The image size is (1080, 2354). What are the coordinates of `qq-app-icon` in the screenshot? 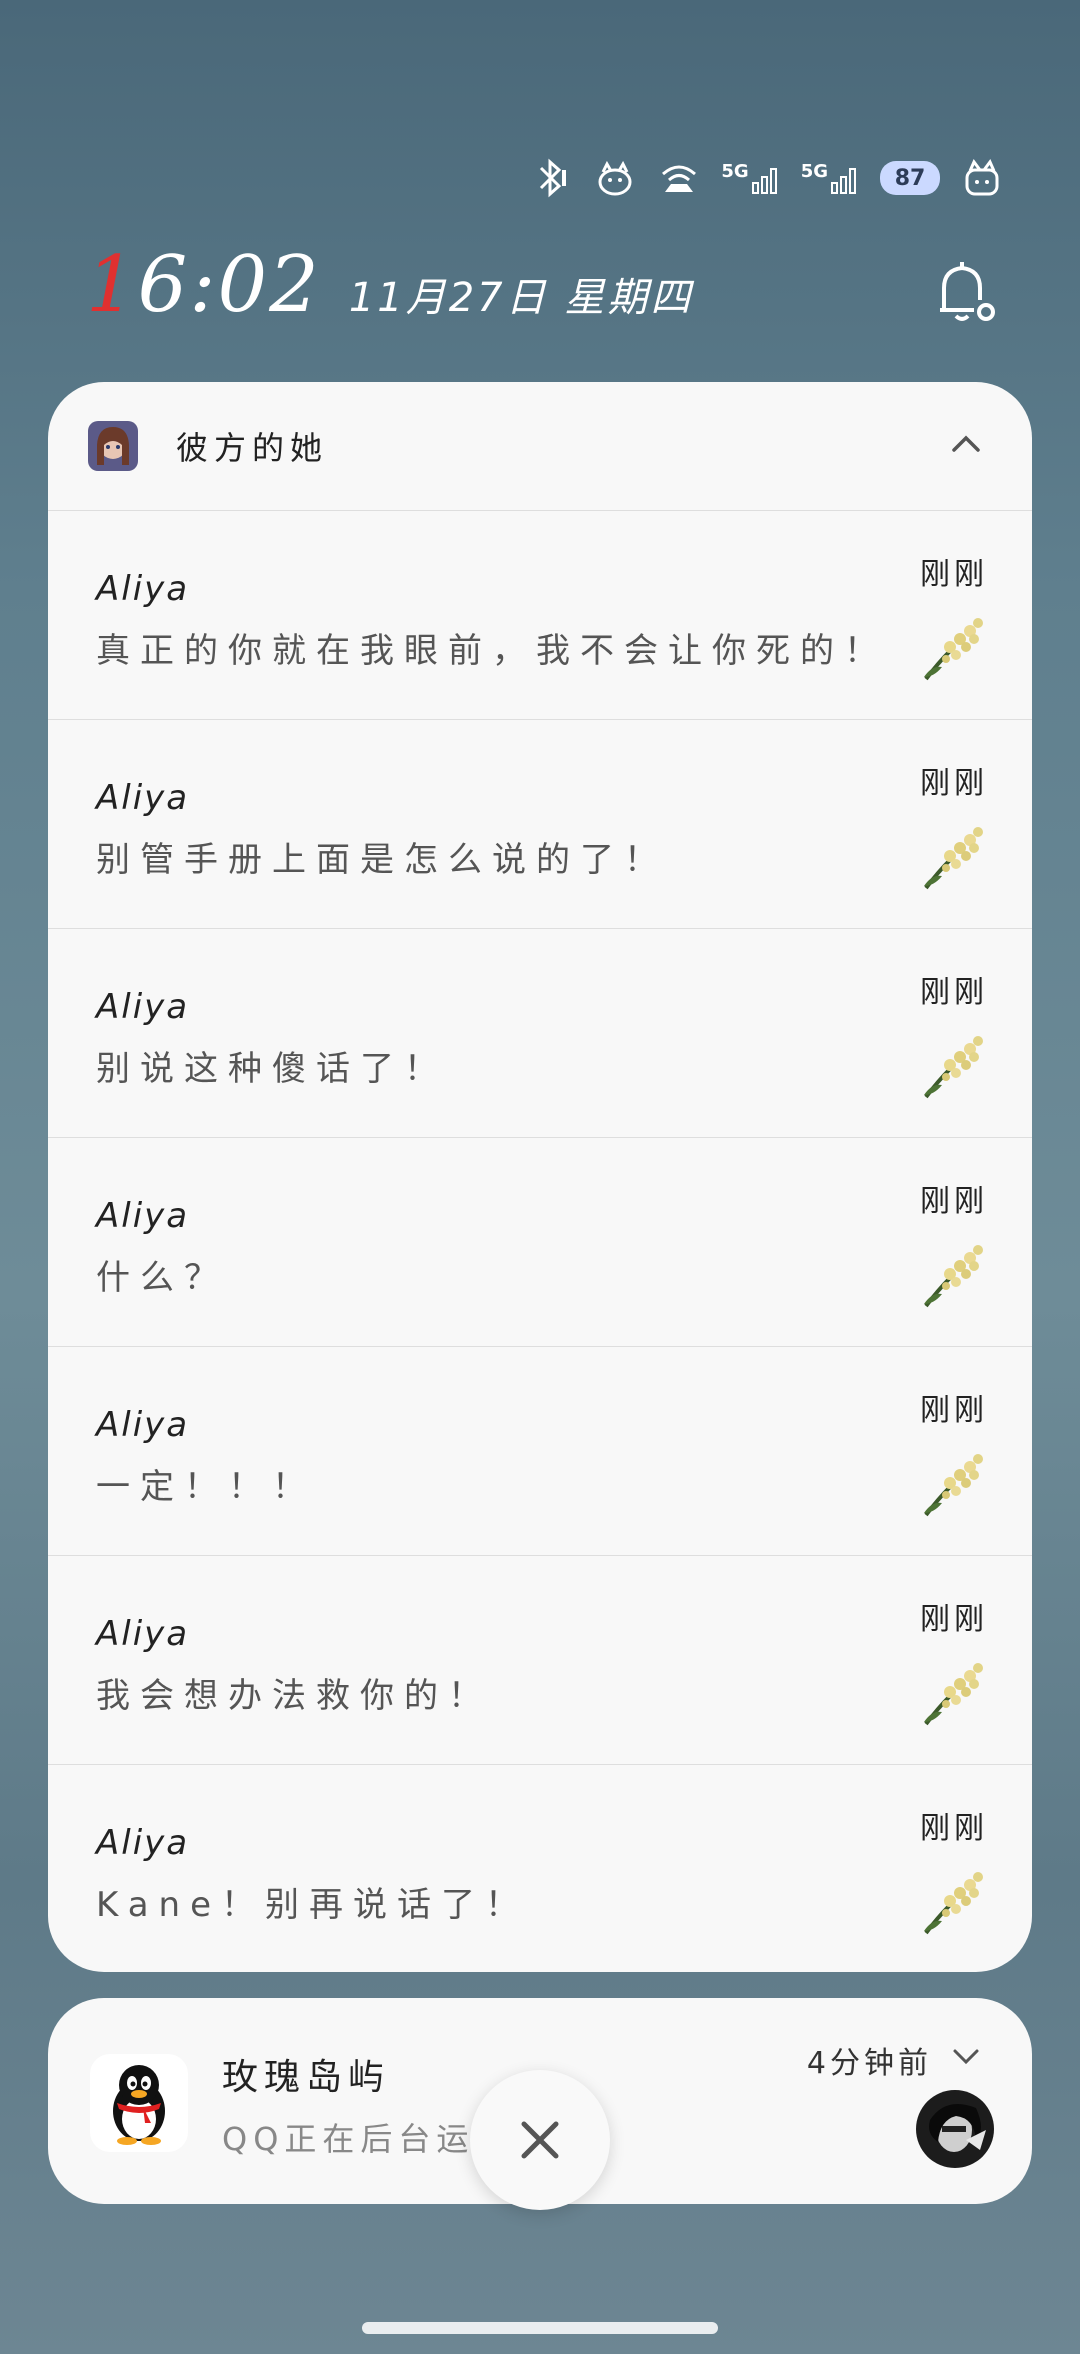 It's located at (139, 2103).